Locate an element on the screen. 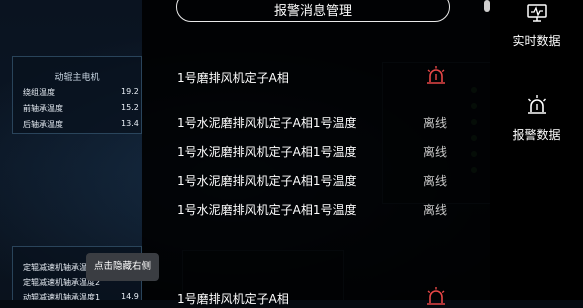 This screenshot has height=308, width=583. motor-panel: 动辊主电机 绕组温度 19.2 前轴承温度 15.2 后轴承温度 13.4 is located at coordinates (77, 95).